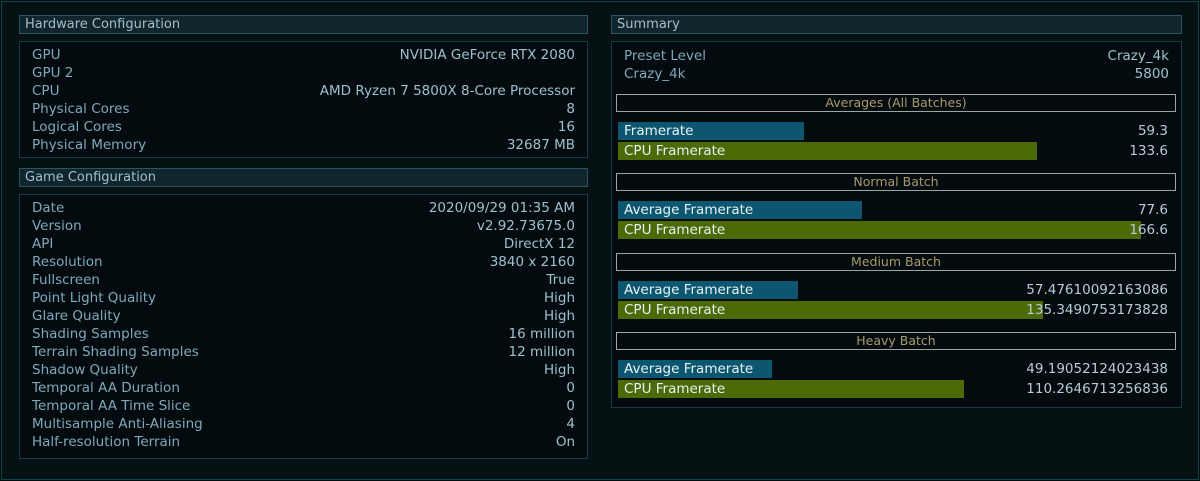  What do you see at coordinates (525, 226) in the screenshot?
I see `config-value: v2.92.73675.0` at bounding box center [525, 226].